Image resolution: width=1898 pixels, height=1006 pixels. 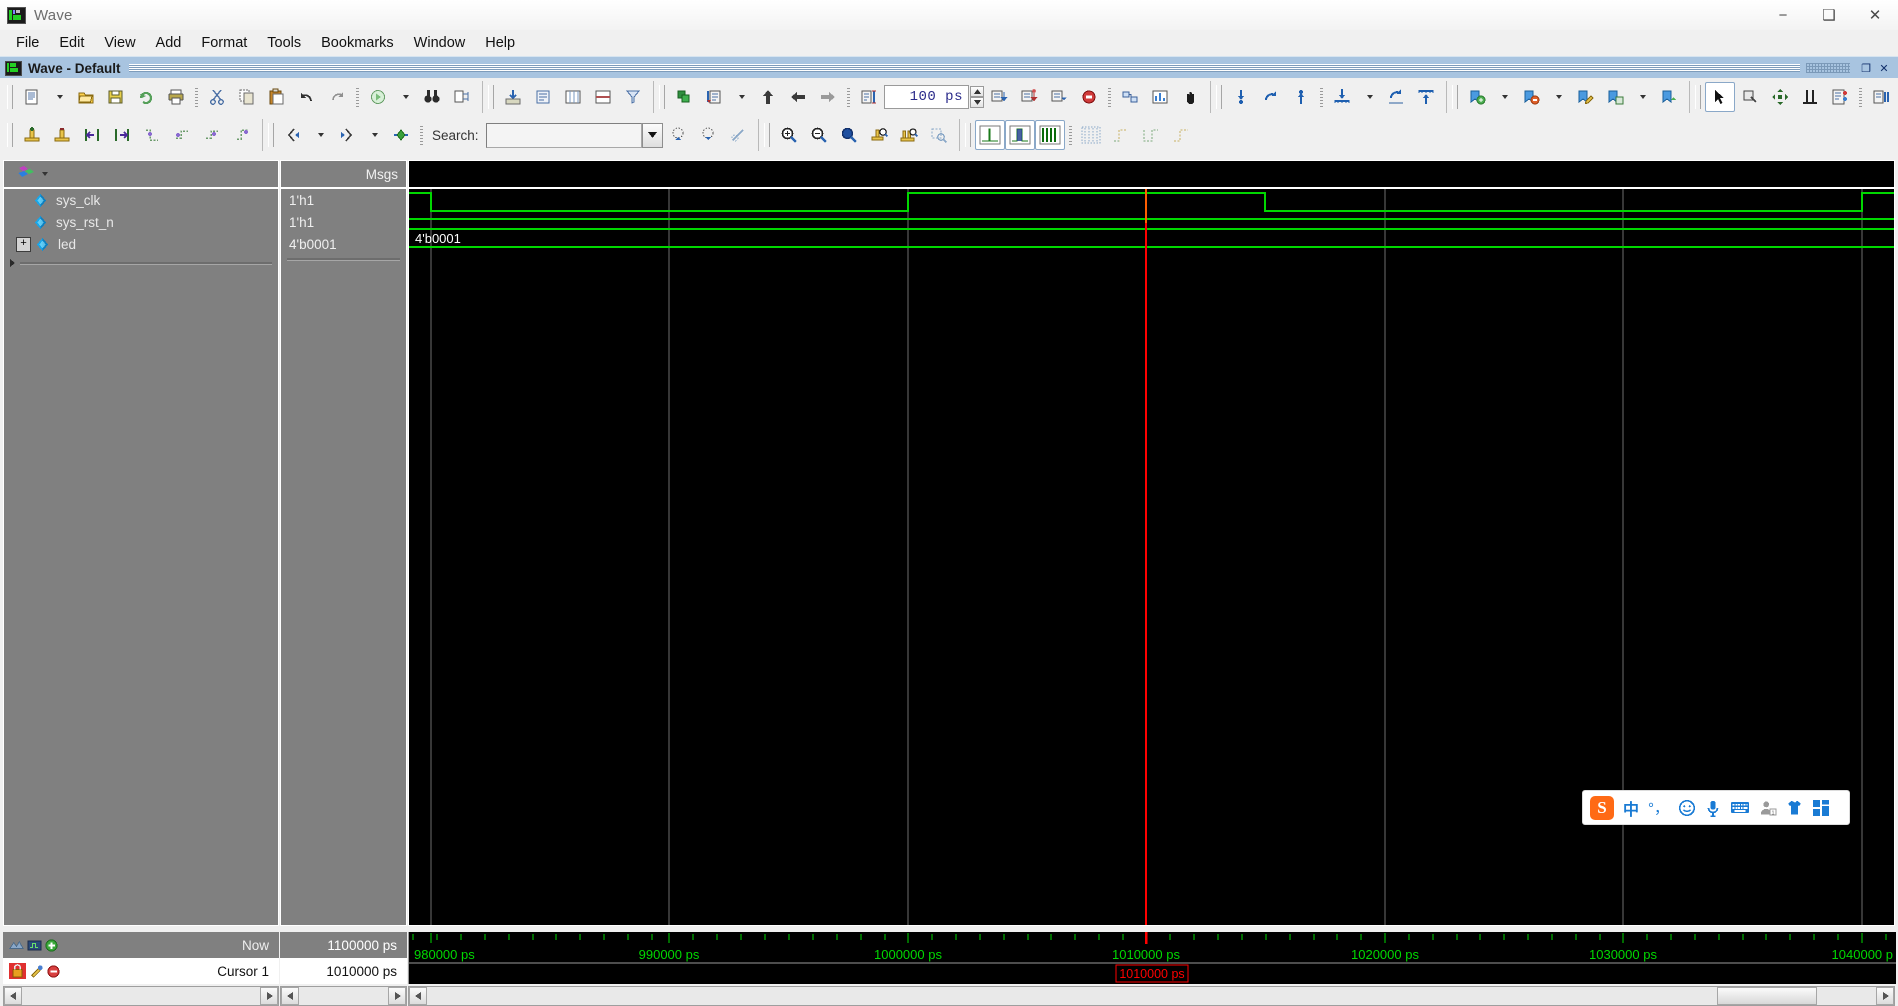 What do you see at coordinates (1713, 808) in the screenshot?
I see `microphone-icon` at bounding box center [1713, 808].